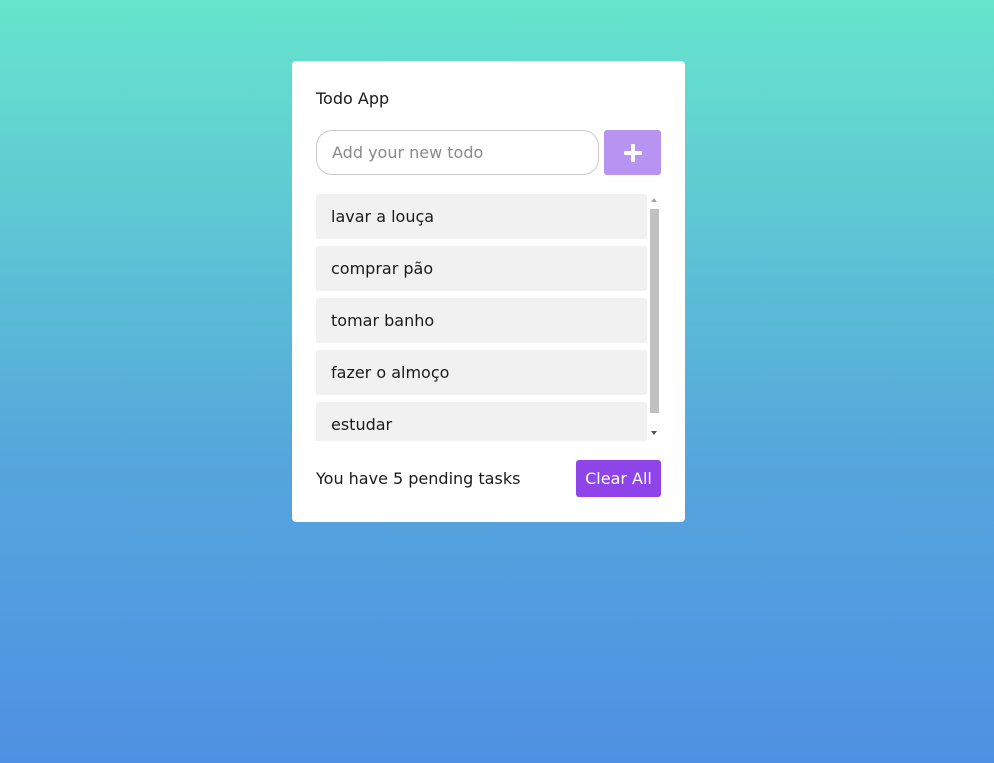  I want to click on add-todo-button, so click(632, 152).